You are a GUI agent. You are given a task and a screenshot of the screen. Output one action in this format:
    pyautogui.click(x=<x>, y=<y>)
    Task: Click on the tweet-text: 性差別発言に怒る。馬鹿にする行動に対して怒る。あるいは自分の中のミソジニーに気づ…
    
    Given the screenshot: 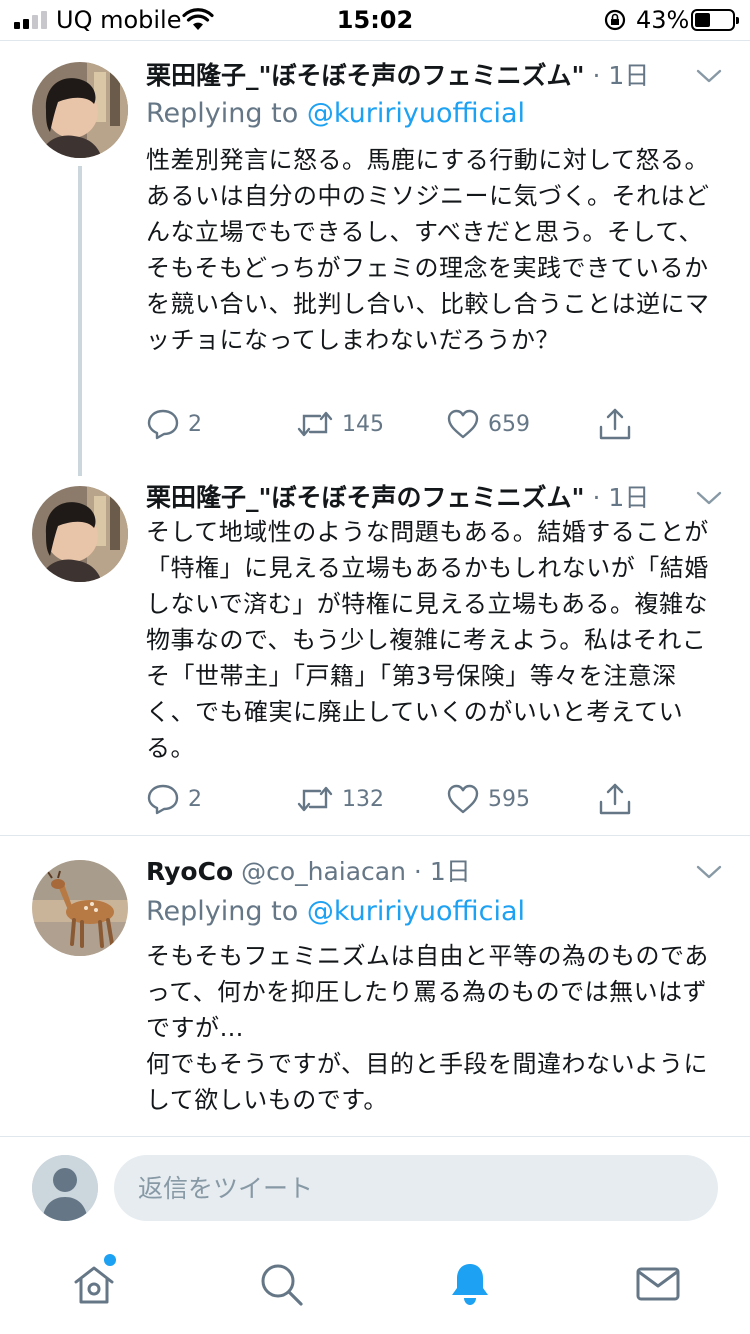 What is the action you would take?
    pyautogui.click(x=428, y=250)
    